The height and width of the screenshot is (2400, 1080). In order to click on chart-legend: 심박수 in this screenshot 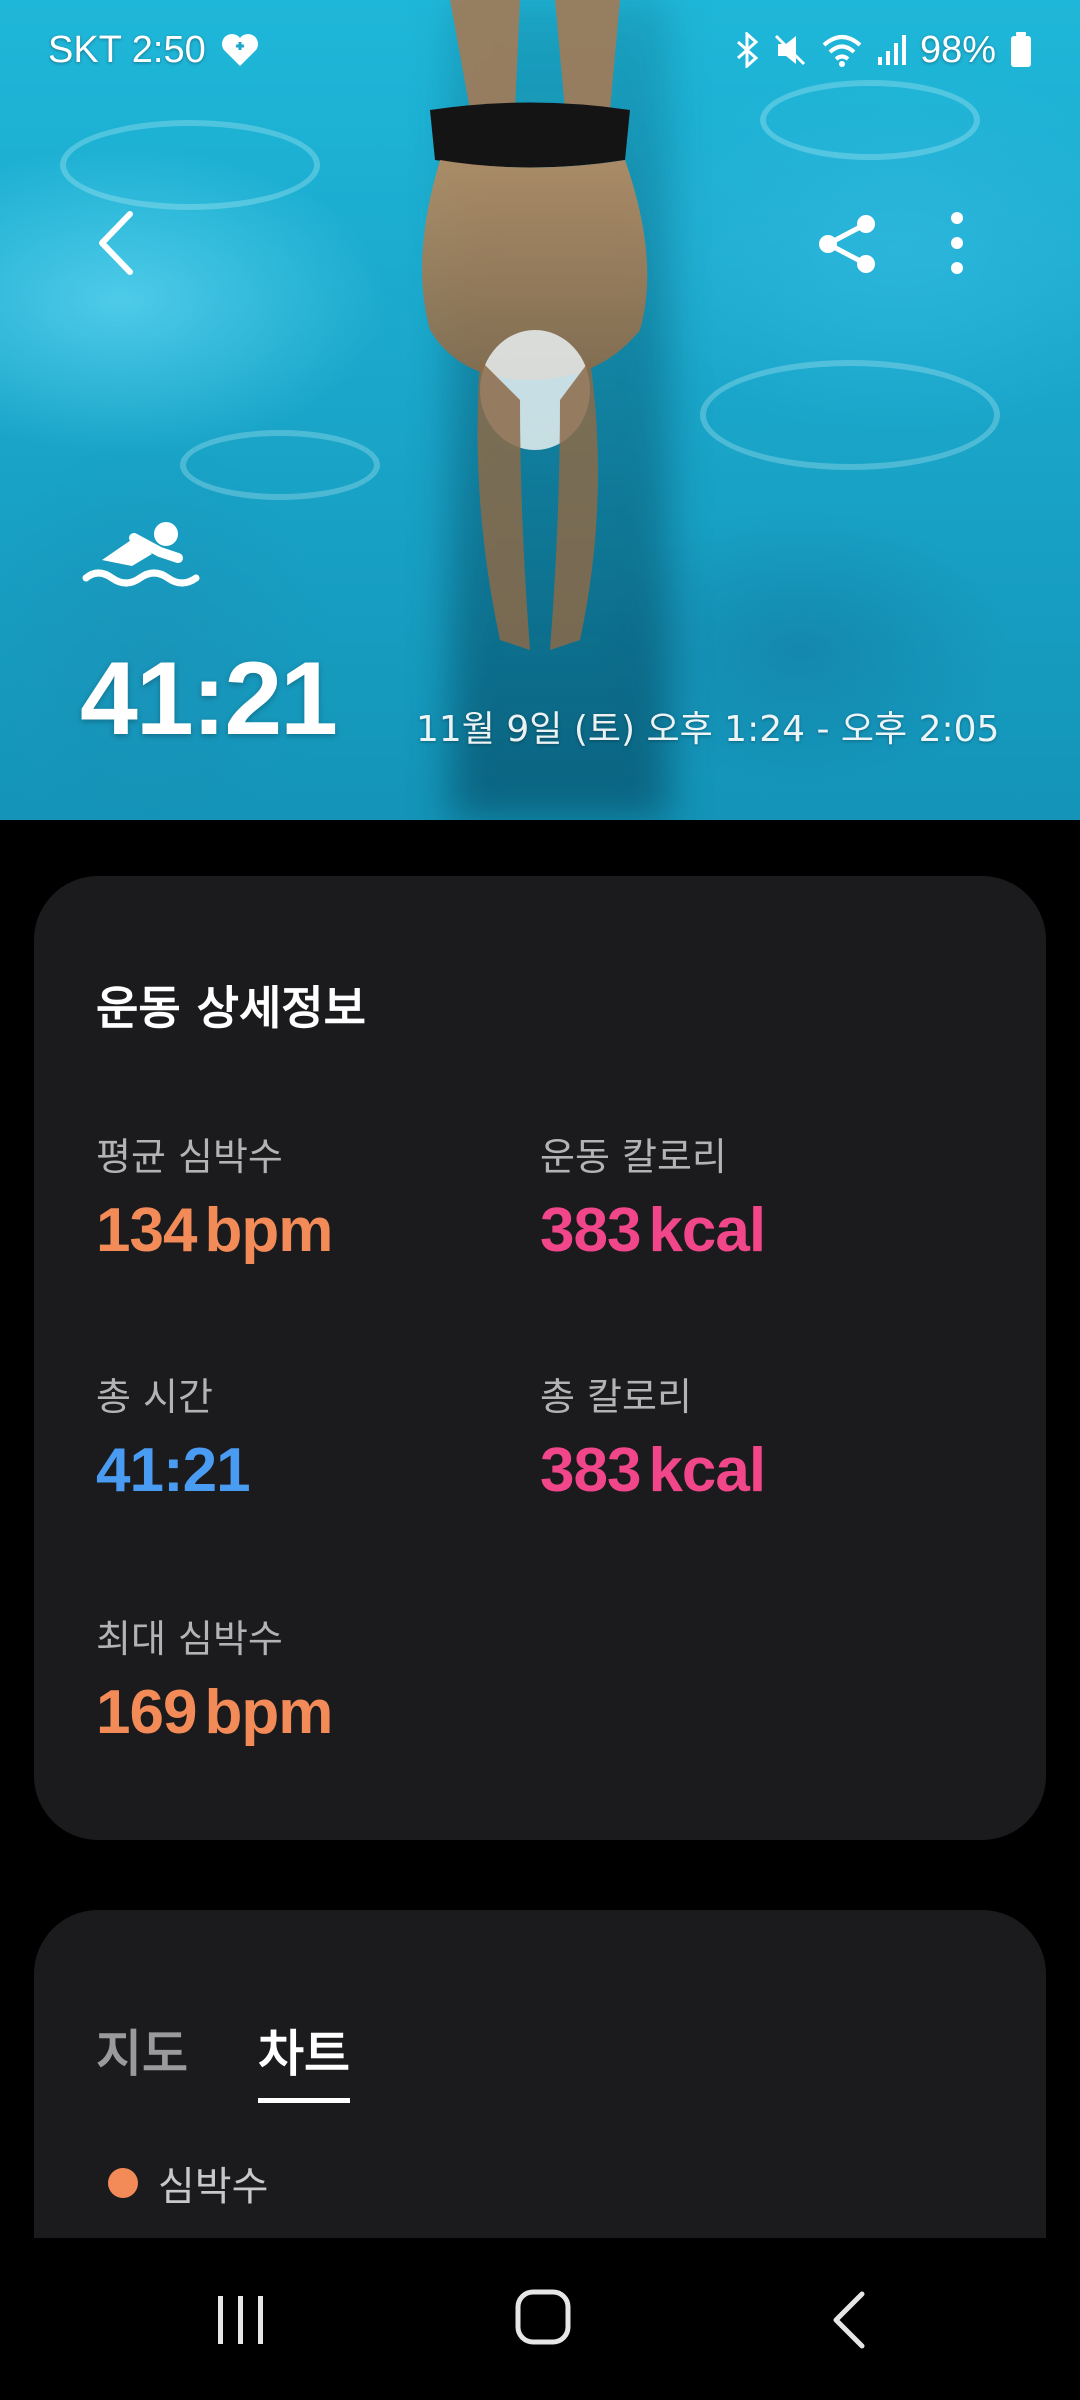, I will do `click(188, 2183)`.